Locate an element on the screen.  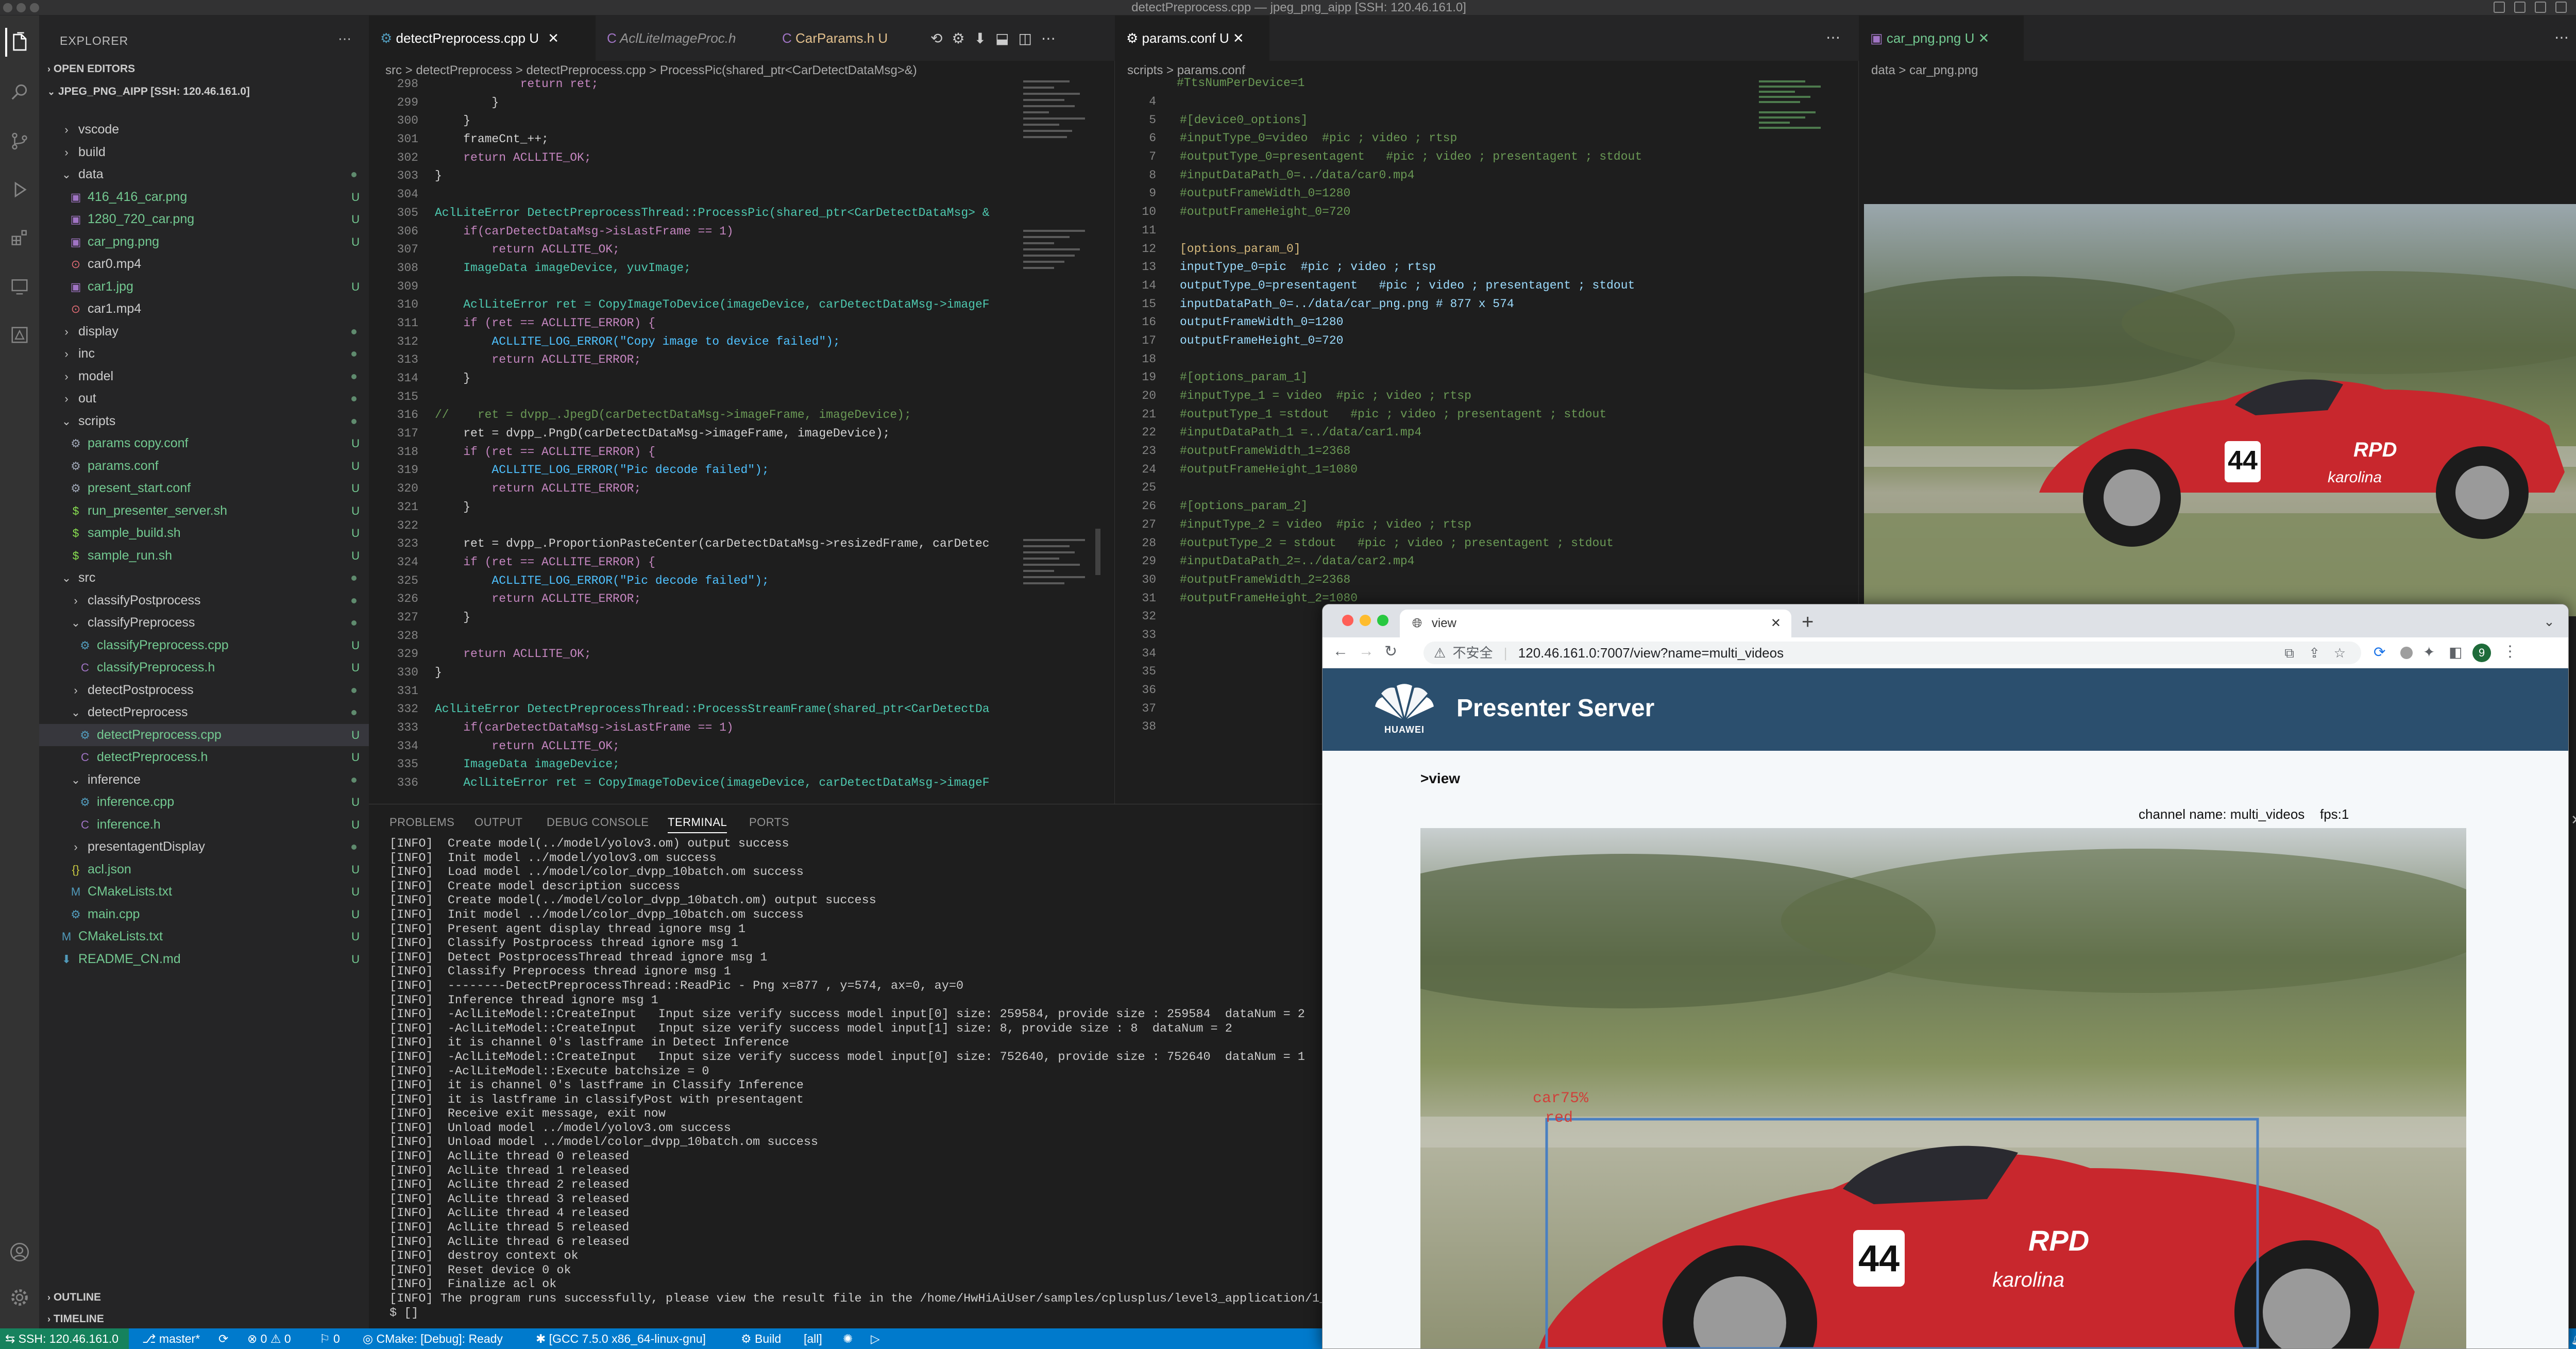
debug-icon: ✺ is located at coordinates (848, 1338).